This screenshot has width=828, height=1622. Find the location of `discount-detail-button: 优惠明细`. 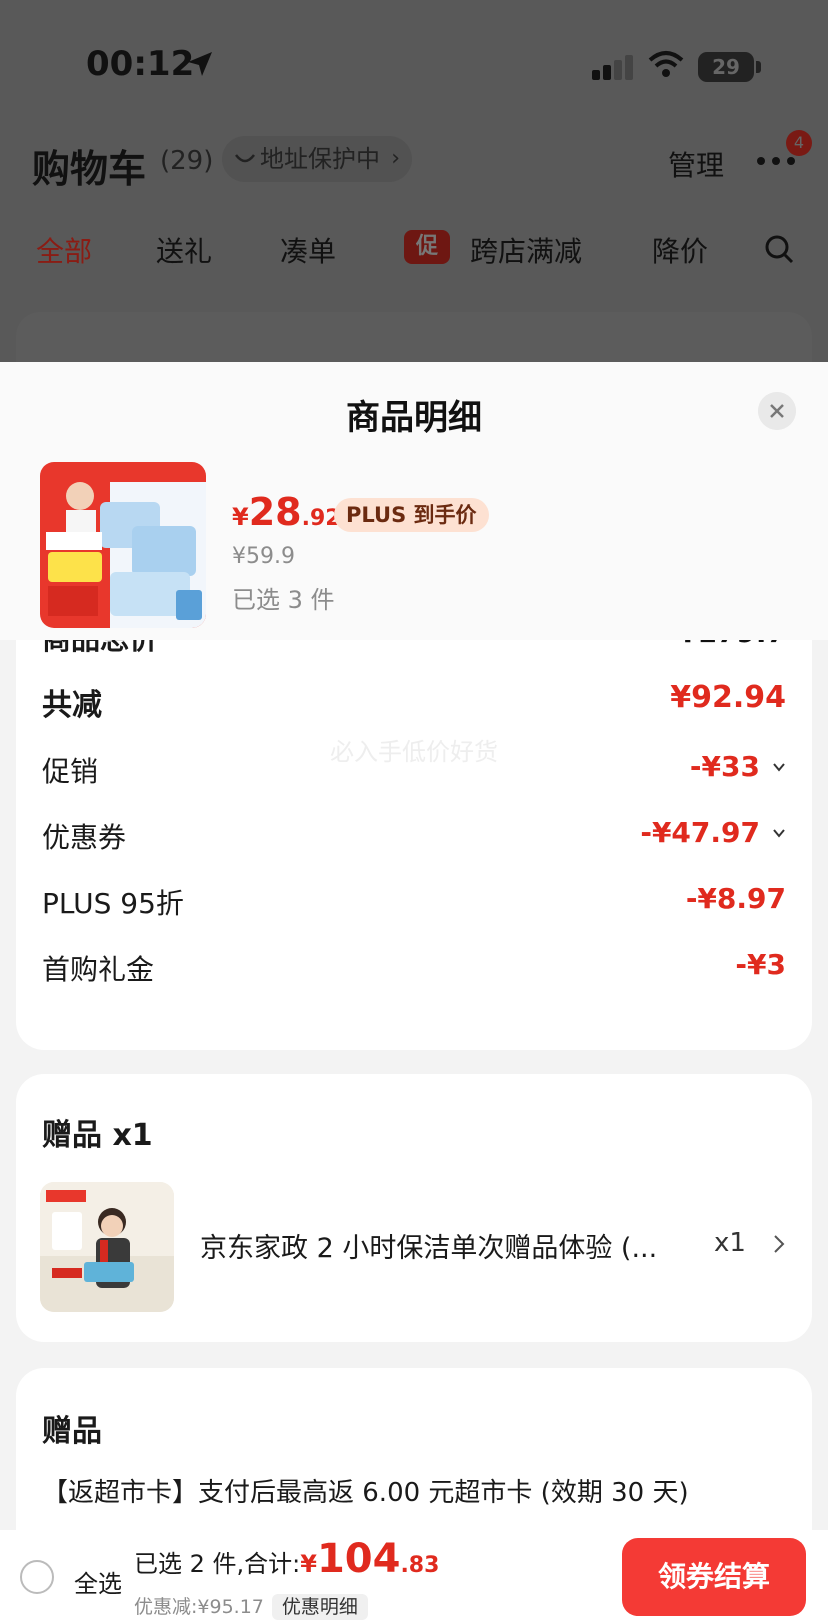

discount-detail-button: 优惠明细 is located at coordinates (319, 1607).